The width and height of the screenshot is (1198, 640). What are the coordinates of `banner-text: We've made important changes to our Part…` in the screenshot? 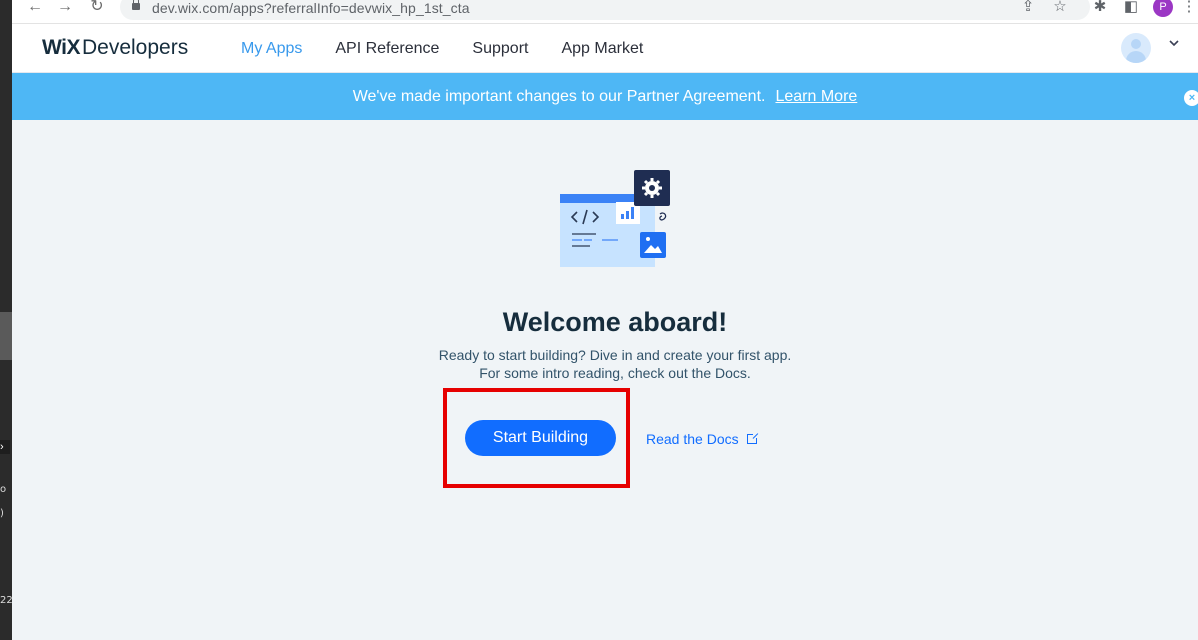 It's located at (559, 96).